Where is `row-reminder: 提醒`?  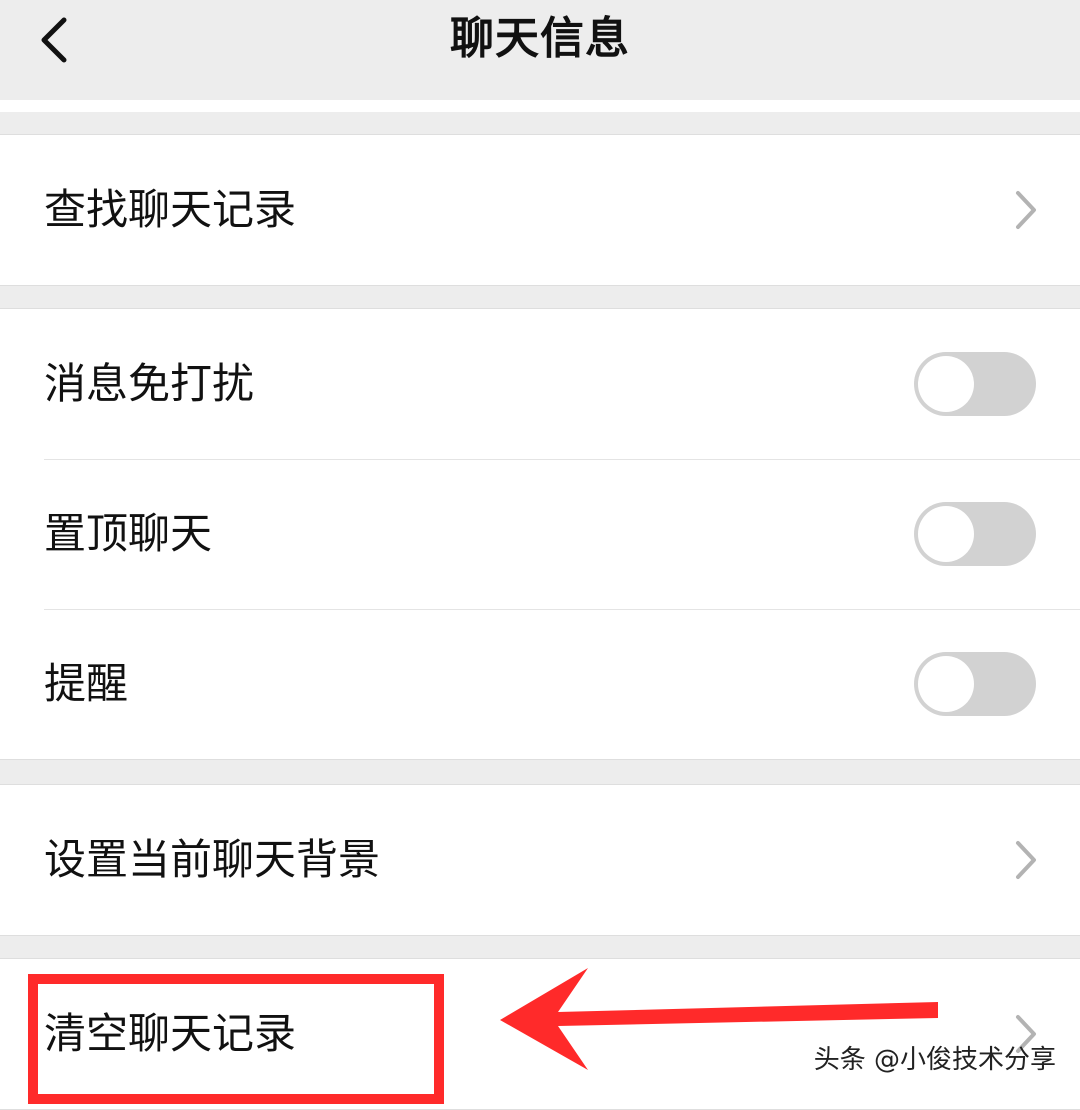 row-reminder: 提醒 is located at coordinates (540, 684).